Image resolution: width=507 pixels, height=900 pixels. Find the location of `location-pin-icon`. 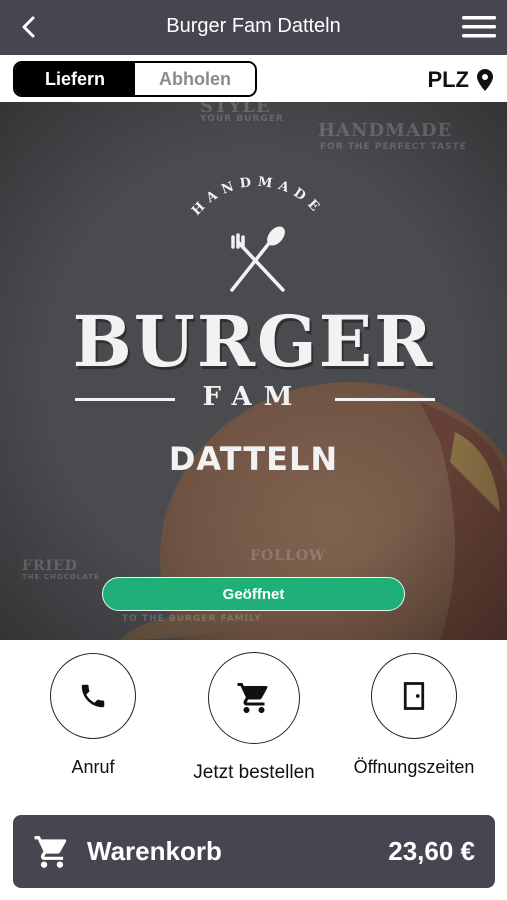

location-pin-icon is located at coordinates (485, 80).